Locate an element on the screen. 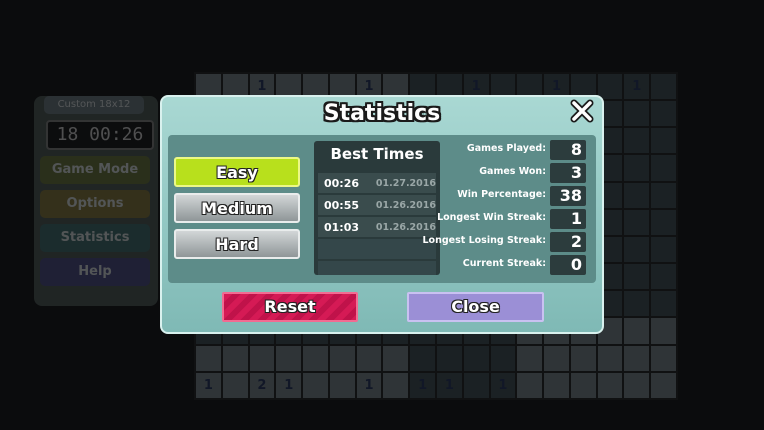 Image resolution: width=764 pixels, height=430 pixels. best-time-row: 01:03 01.26.2016 is located at coordinates (377, 227).